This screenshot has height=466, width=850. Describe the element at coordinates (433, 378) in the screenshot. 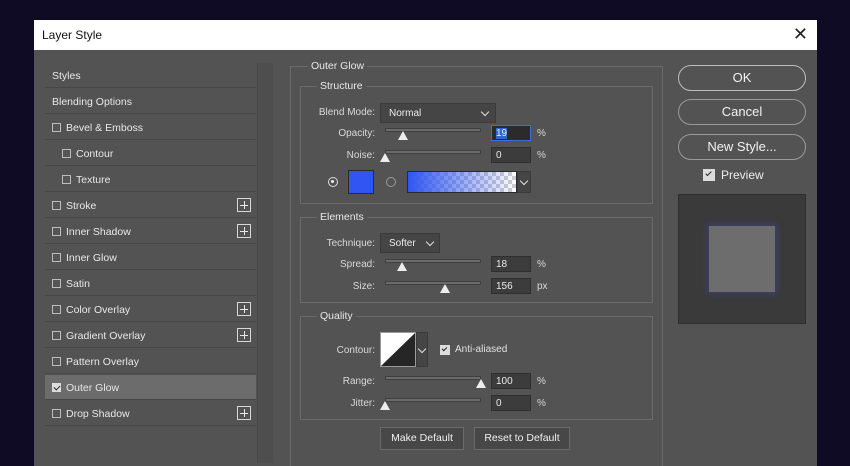

I see `range-slider-track` at that location.